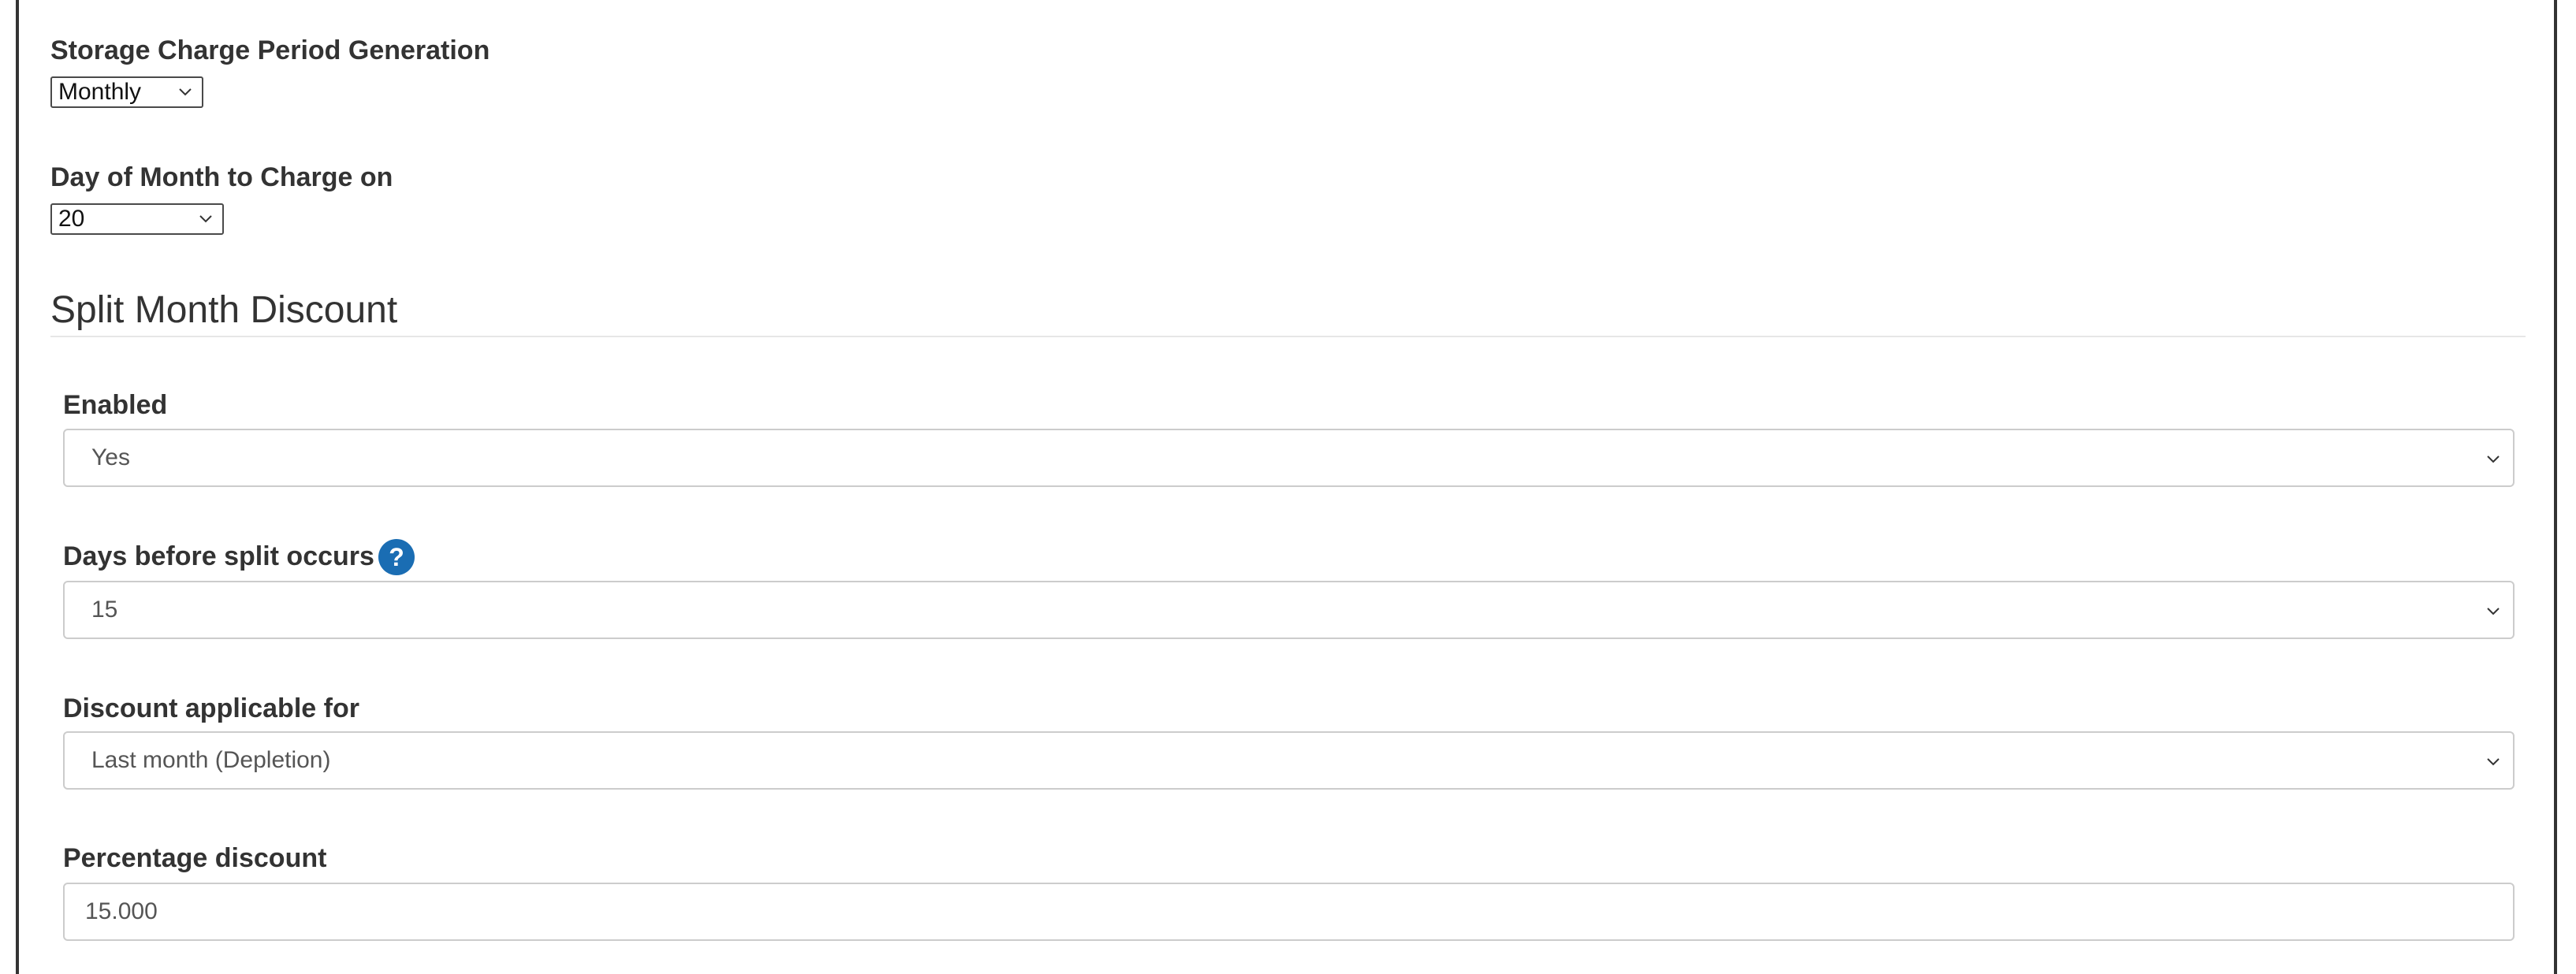 The image size is (2576, 974). Describe the element at coordinates (104, 610) in the screenshot. I see `days-before-split-value: 15` at that location.